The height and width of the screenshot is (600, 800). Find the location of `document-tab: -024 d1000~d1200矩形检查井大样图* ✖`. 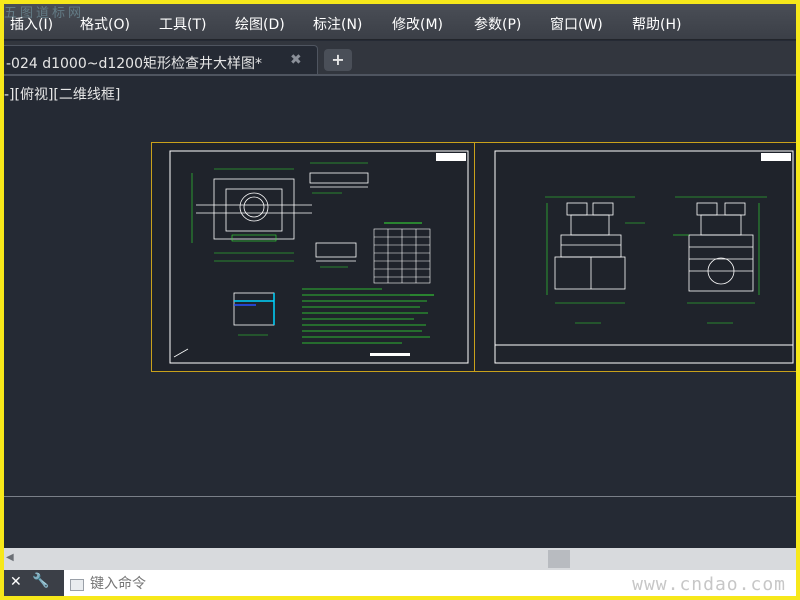

document-tab: -024 d1000~d1200矩形检查井大样图* ✖ is located at coordinates (161, 60).